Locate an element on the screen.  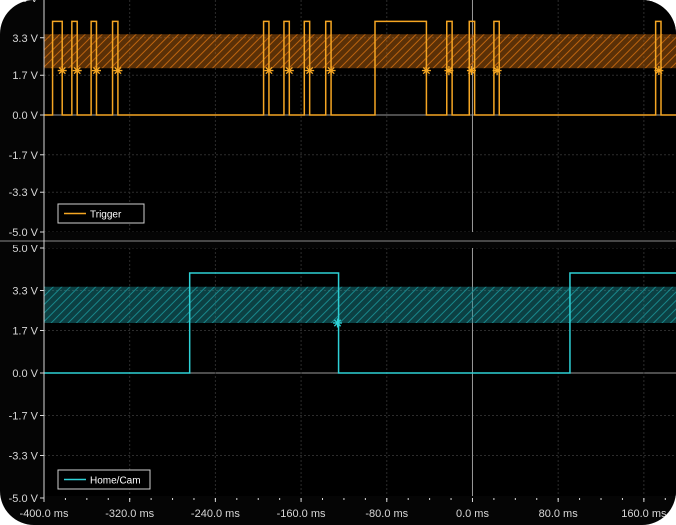
homecam-edge-marker is located at coordinates (338, 323).